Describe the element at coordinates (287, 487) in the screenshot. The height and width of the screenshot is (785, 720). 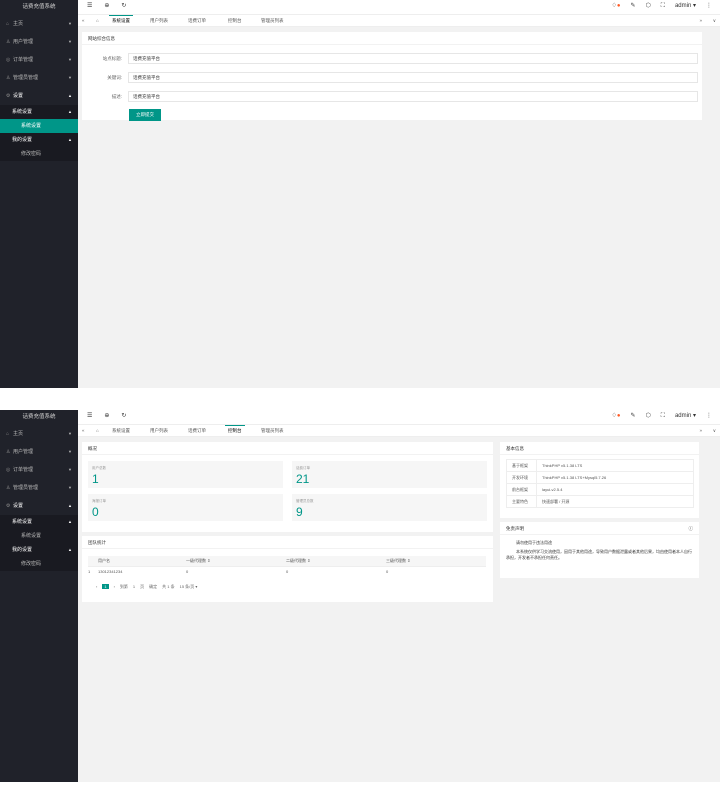
I see `overview-card: 概况 用户总数 1 话费订单 21 海报订单 0 管理员总数 9` at that location.